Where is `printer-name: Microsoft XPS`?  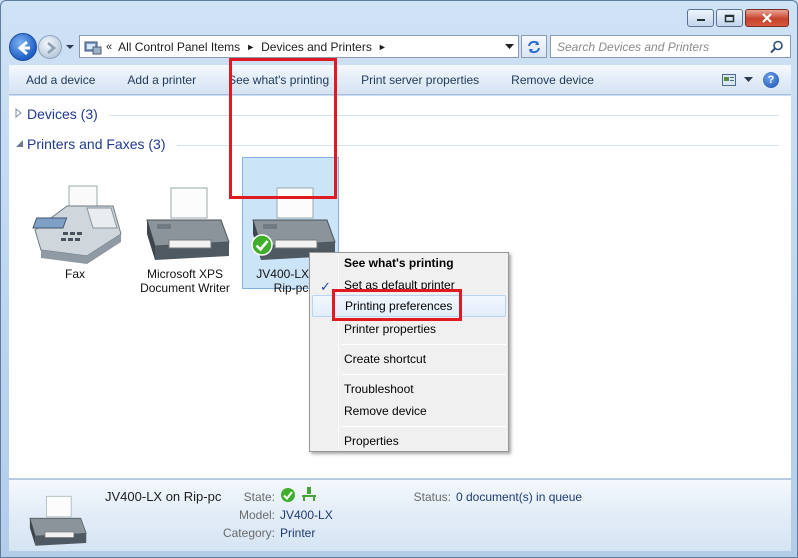 printer-name: Microsoft XPS is located at coordinates (185, 274).